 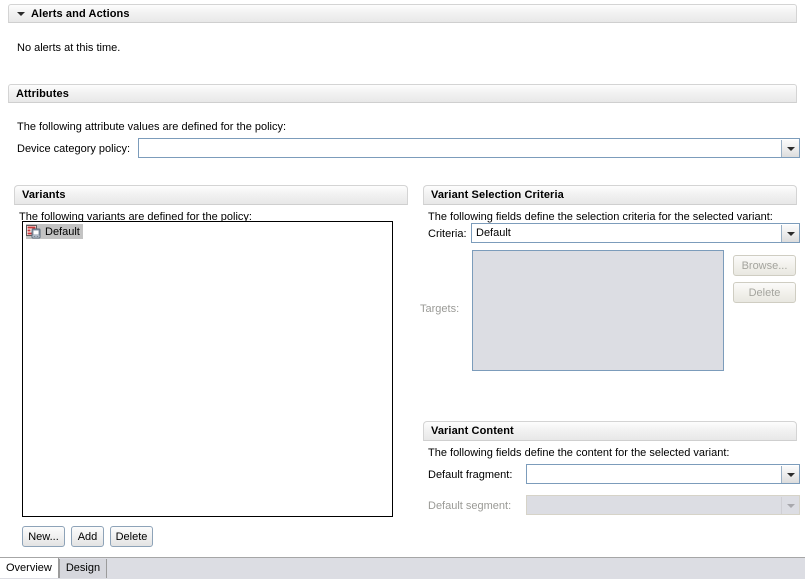 I want to click on editor-tabs: Overview Design, so click(x=54, y=568).